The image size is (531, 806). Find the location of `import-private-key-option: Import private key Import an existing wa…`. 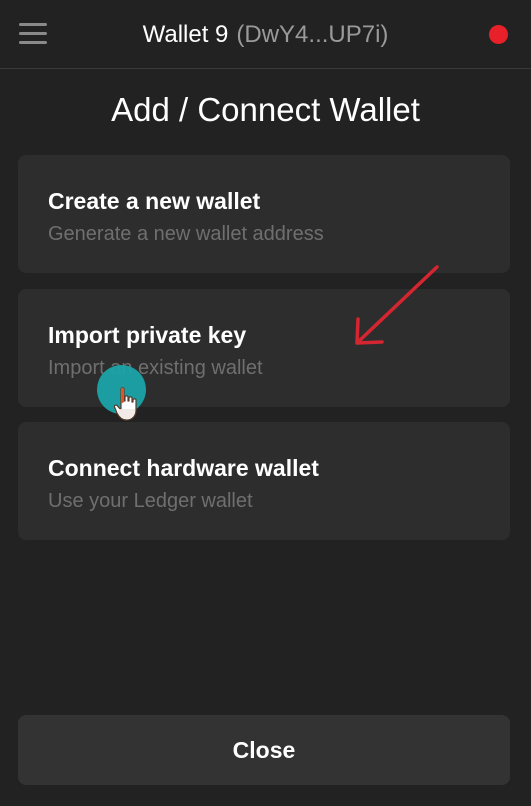

import-private-key-option: Import private key Import an existing wa… is located at coordinates (264, 348).